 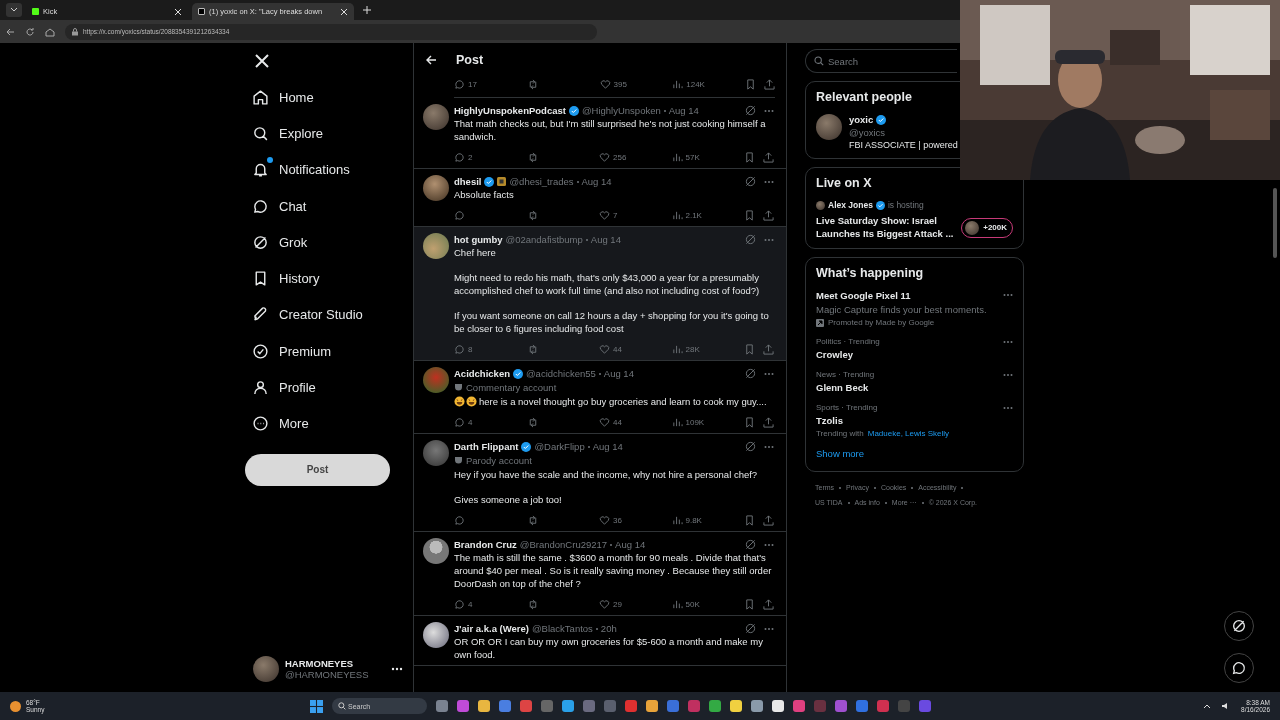 What do you see at coordinates (861, 119) in the screenshot?
I see `person-name: yoxic` at bounding box center [861, 119].